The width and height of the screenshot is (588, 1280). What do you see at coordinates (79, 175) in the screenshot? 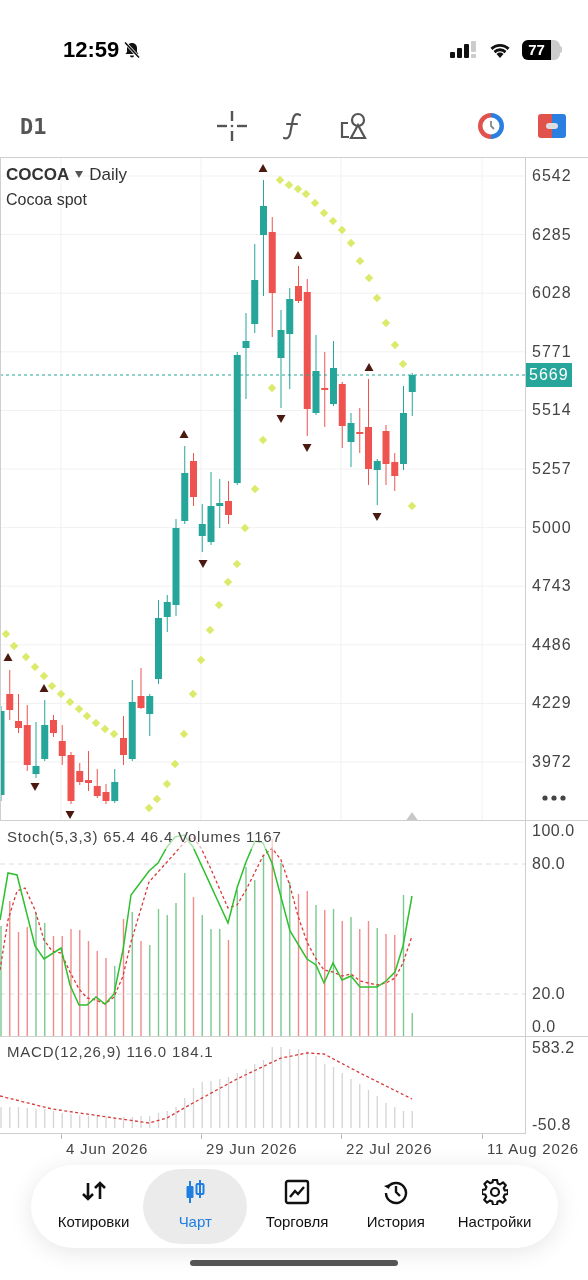
I see `caret-icon` at bounding box center [79, 175].